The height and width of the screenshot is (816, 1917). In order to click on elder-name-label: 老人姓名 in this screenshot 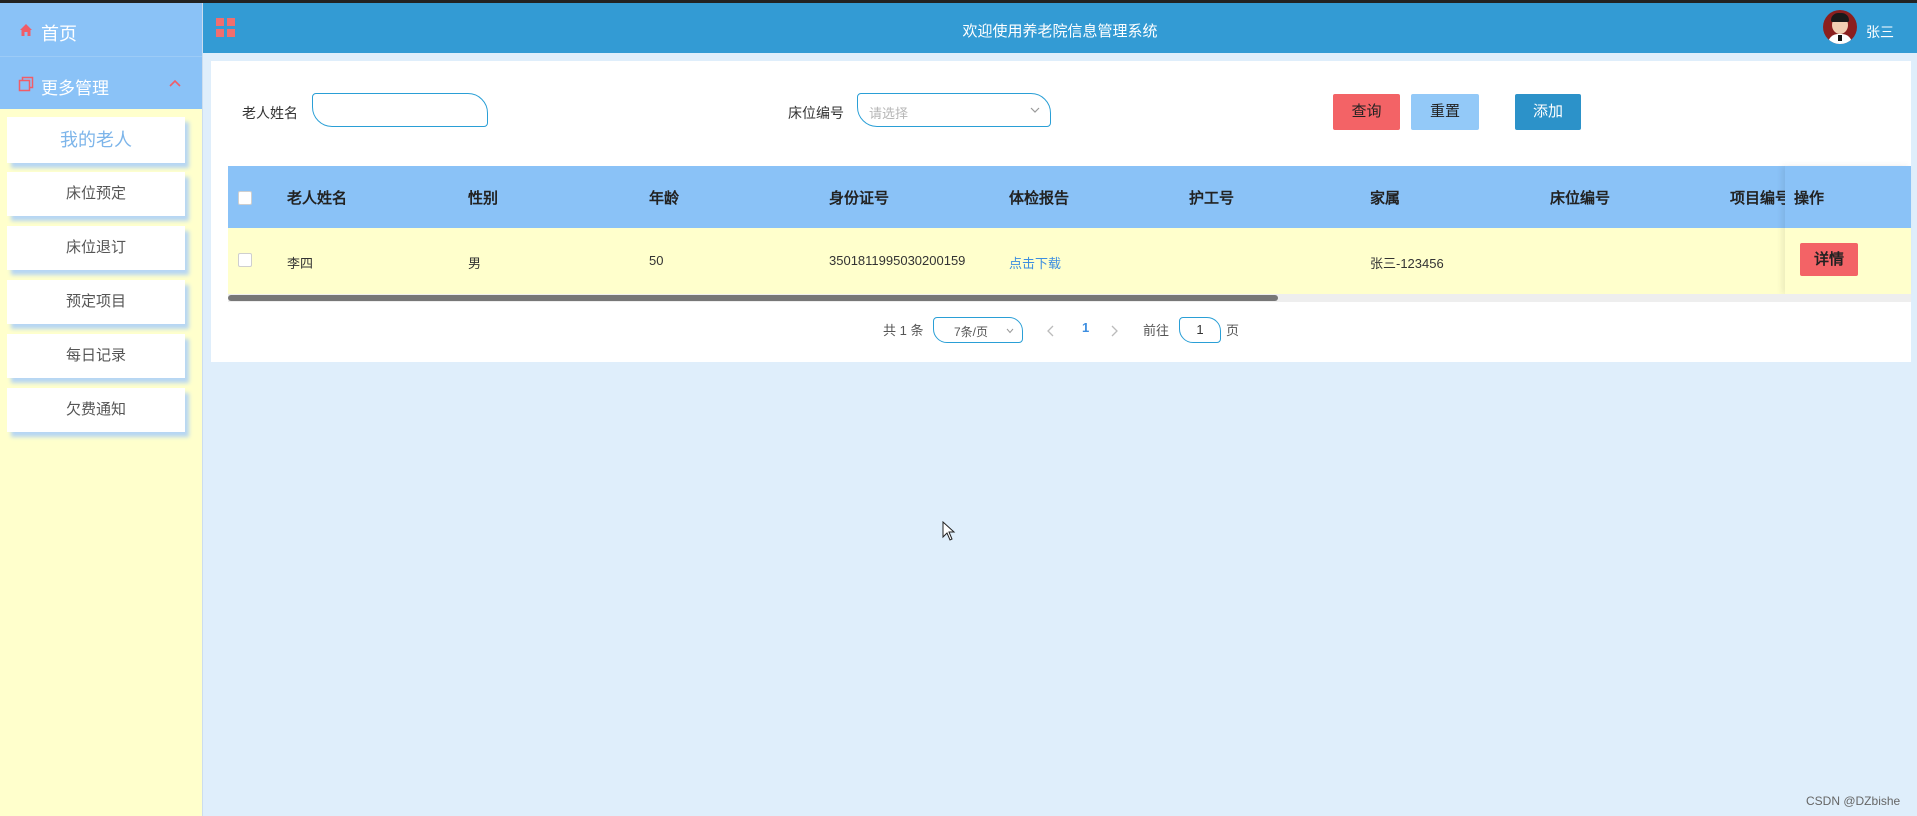, I will do `click(270, 113)`.